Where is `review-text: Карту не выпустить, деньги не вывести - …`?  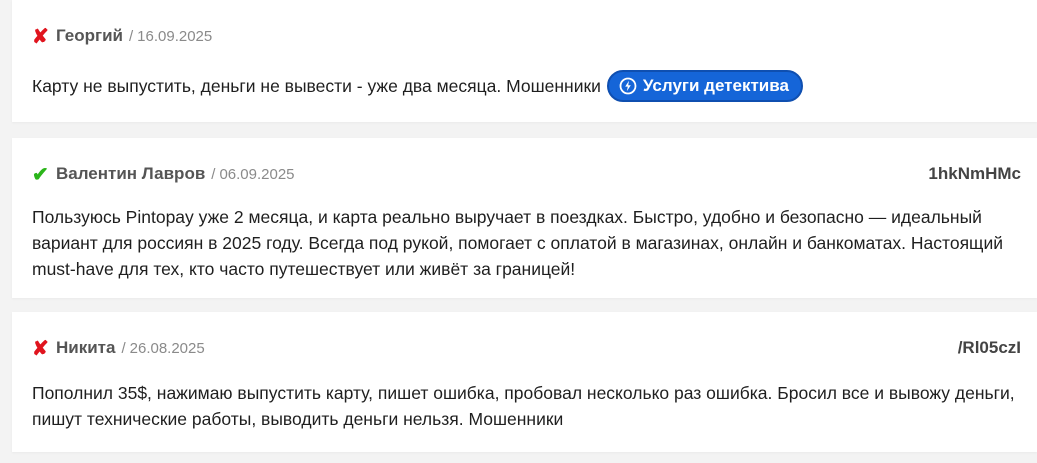 review-text: Карту не выпустить, деньги не вывести - … is located at coordinates (316, 86).